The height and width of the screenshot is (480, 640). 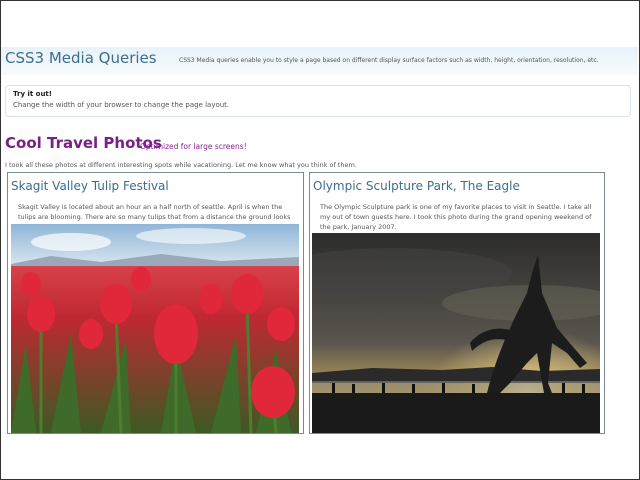 I want to click on card-title: Skagit Valley Tulip Festival, so click(x=90, y=186).